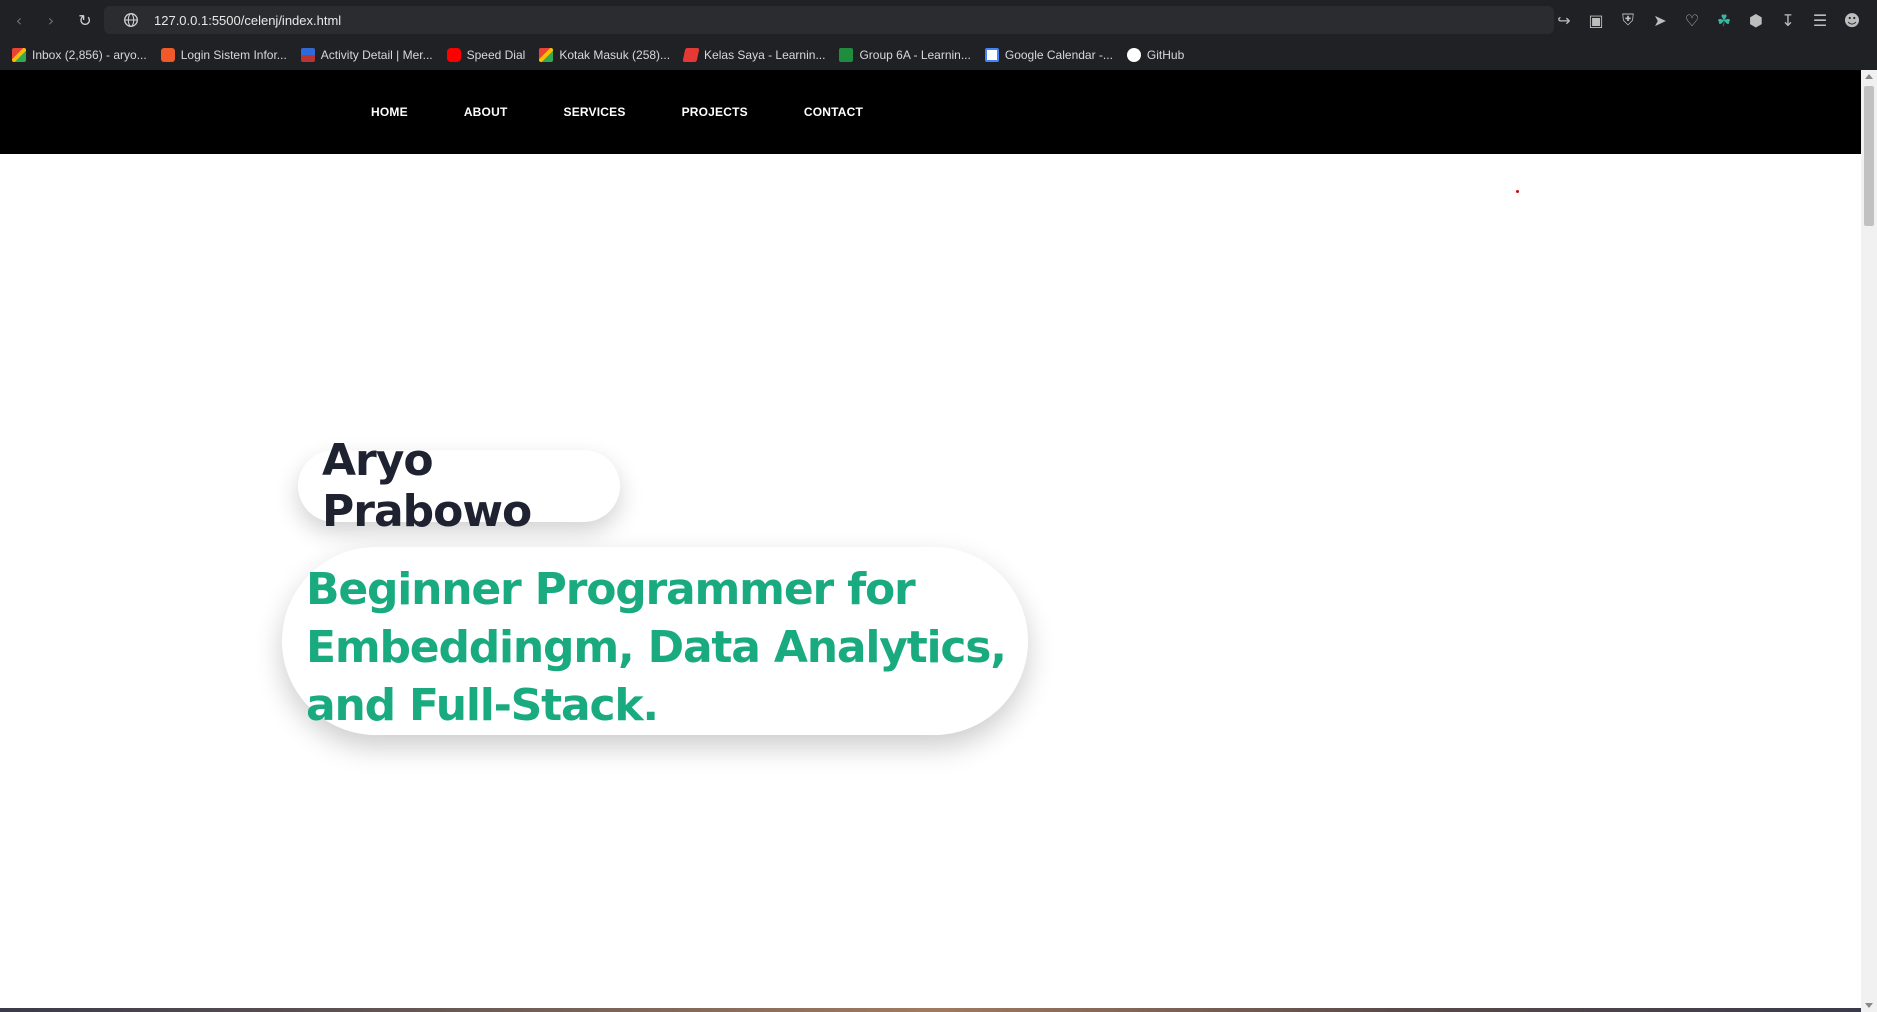 The image size is (1877, 1012). Describe the element at coordinates (1692, 20) in the screenshot. I see `heart-icon: ♡` at that location.